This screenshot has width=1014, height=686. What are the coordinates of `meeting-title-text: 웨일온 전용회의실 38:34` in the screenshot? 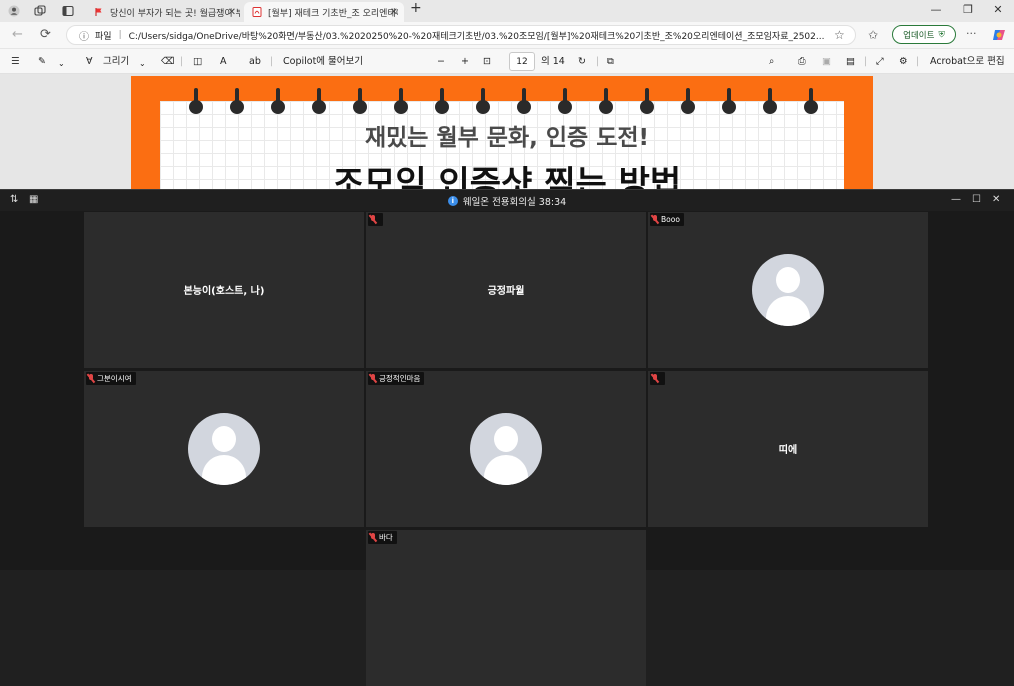 It's located at (514, 202).